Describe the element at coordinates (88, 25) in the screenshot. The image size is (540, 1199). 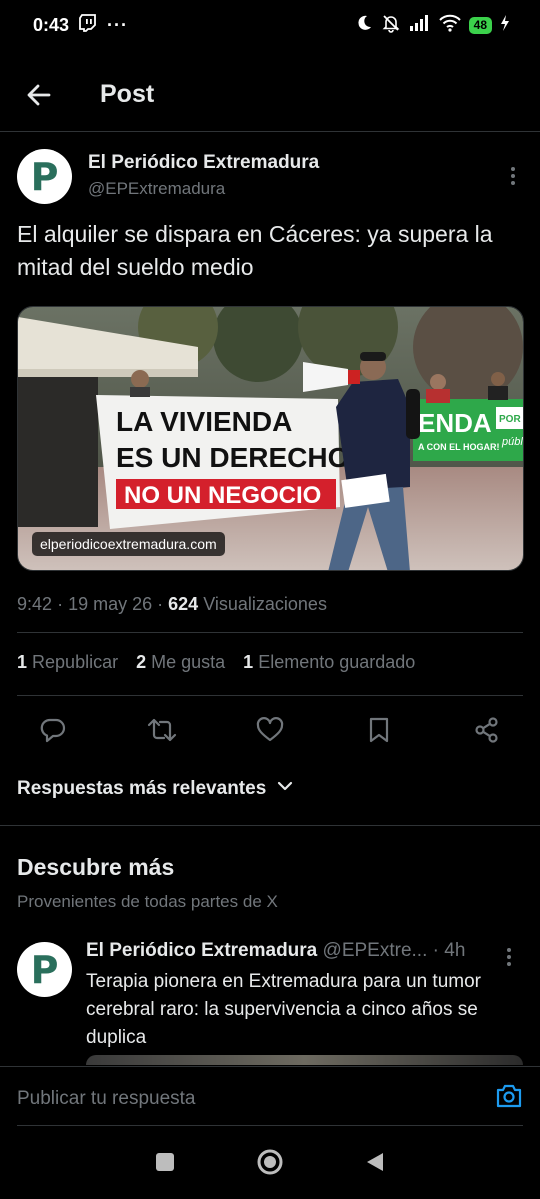
I see `twitch-icon` at that location.